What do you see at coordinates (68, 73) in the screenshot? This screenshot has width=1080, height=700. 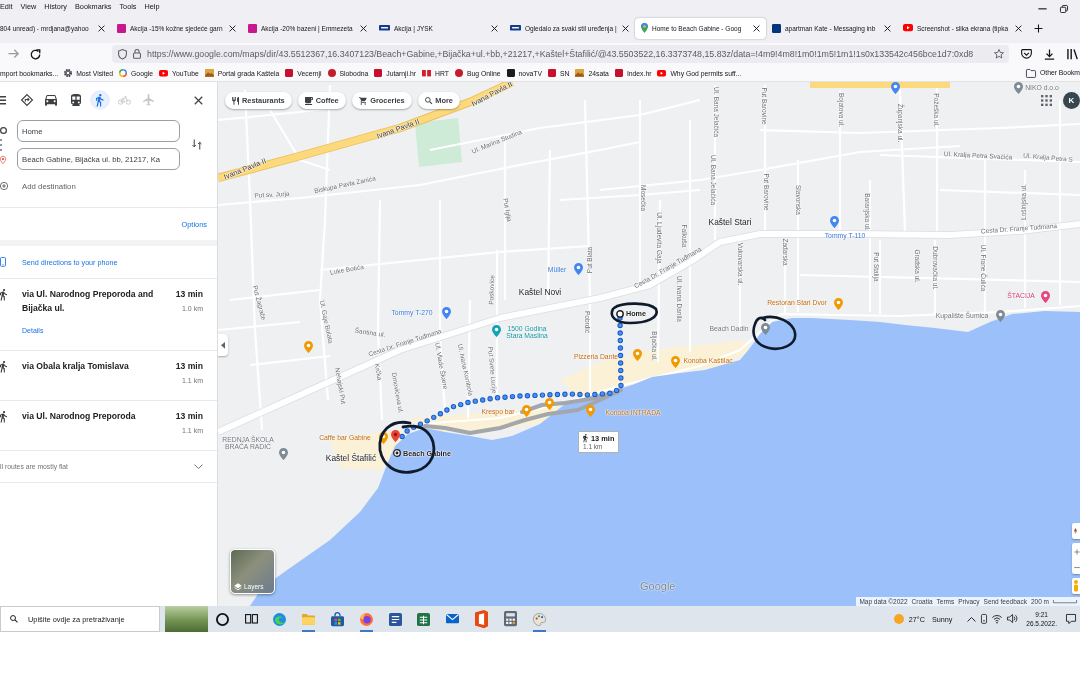 I see `gear-icon` at bounding box center [68, 73].